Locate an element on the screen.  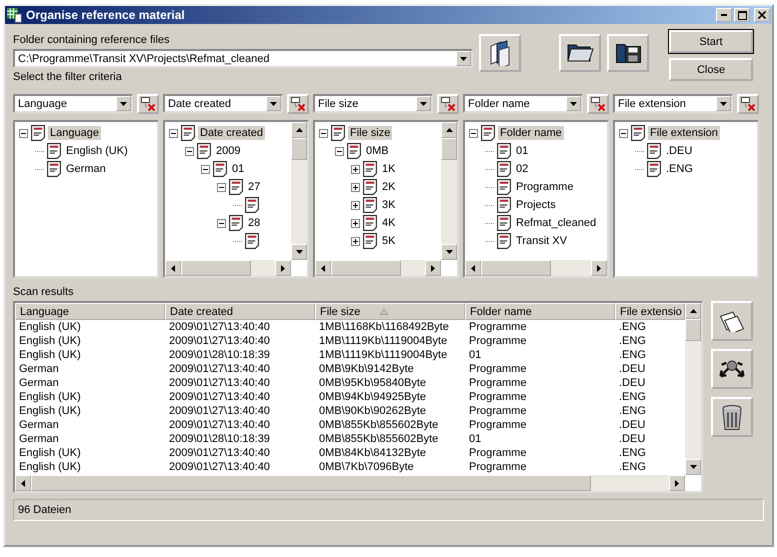
tree-item: 2009 is located at coordinates (228, 151).